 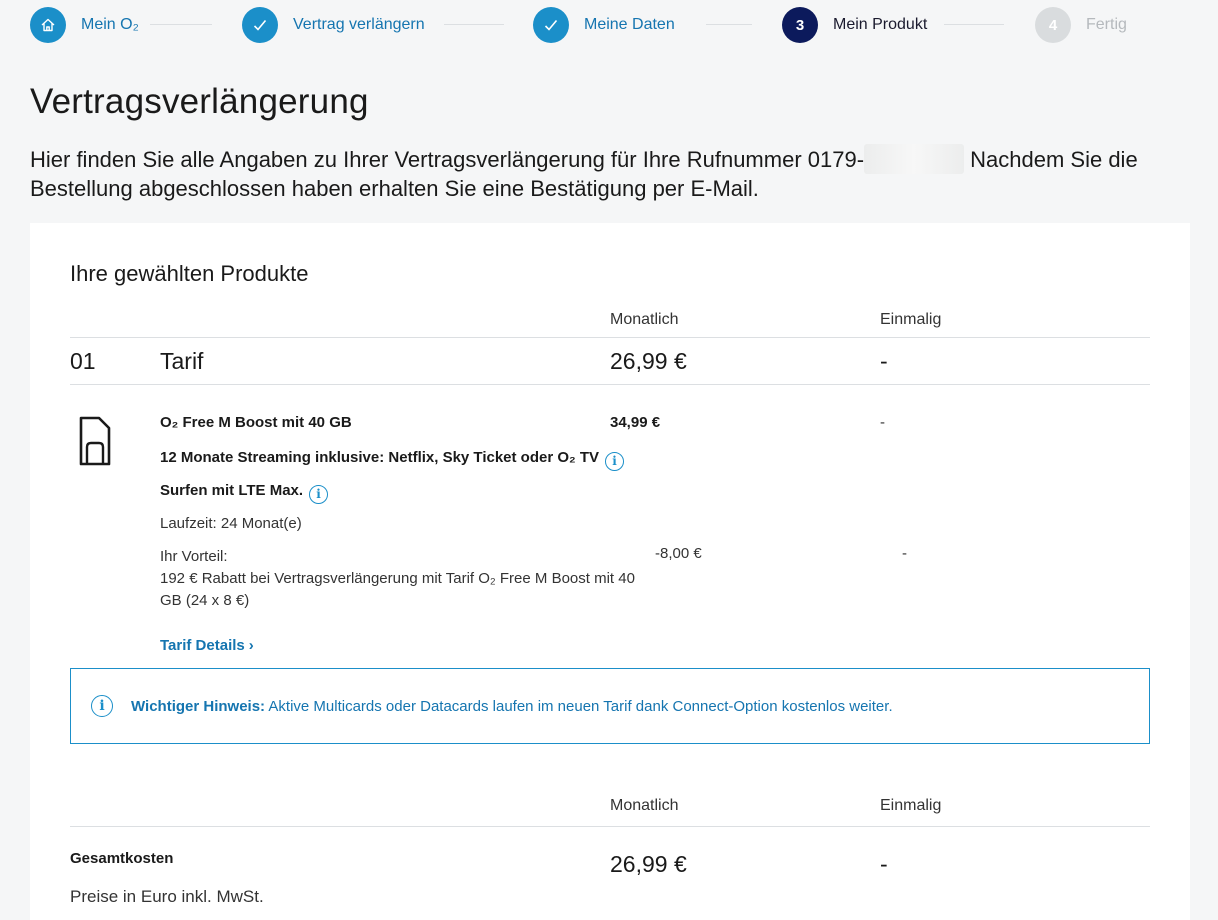 What do you see at coordinates (635, 422) in the screenshot?
I see `tariff-price-monthly: 34,99 €` at bounding box center [635, 422].